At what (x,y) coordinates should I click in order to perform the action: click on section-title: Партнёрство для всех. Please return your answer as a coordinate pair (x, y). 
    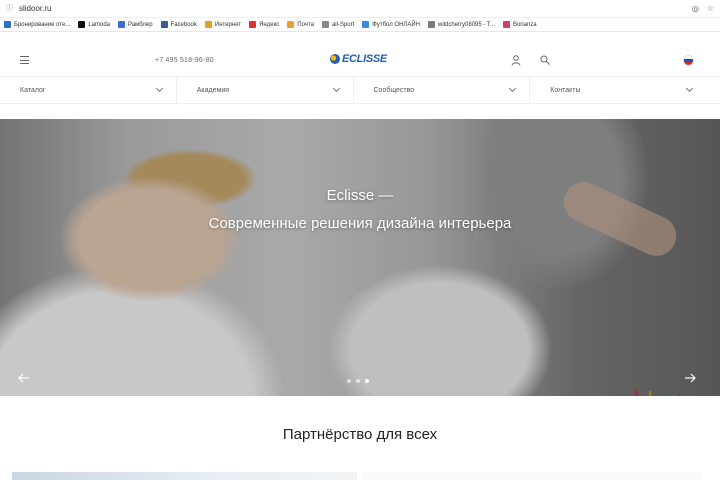
    Looking at the image, I should click on (360, 434).